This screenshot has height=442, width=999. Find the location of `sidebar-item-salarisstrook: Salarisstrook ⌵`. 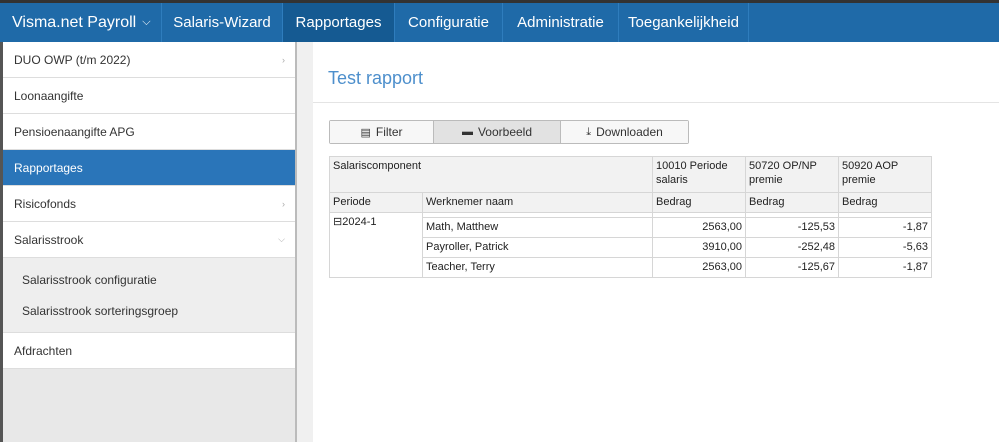

sidebar-item-salarisstrook: Salarisstrook ⌵ is located at coordinates (149, 240).